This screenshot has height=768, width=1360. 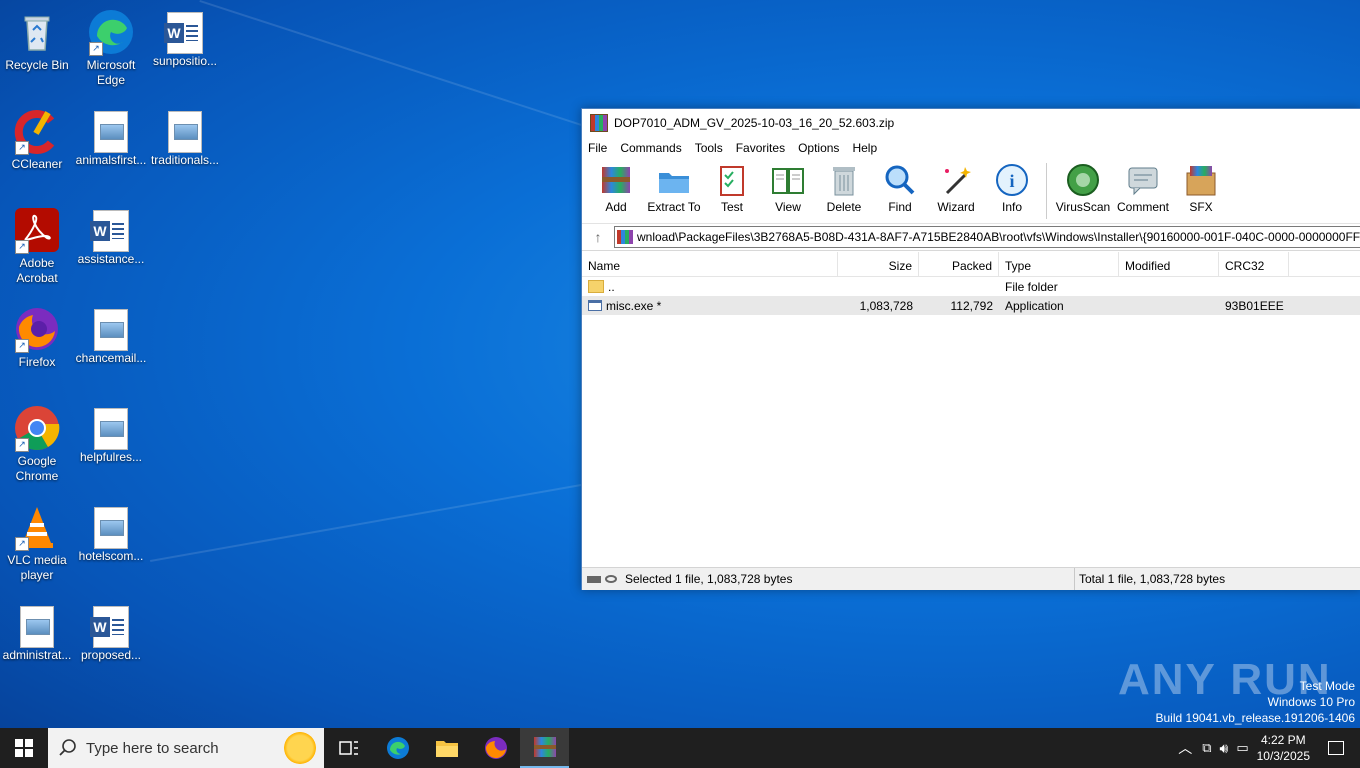 What do you see at coordinates (1206, 748) in the screenshot?
I see `network-meet-icon: ⧉` at bounding box center [1206, 748].